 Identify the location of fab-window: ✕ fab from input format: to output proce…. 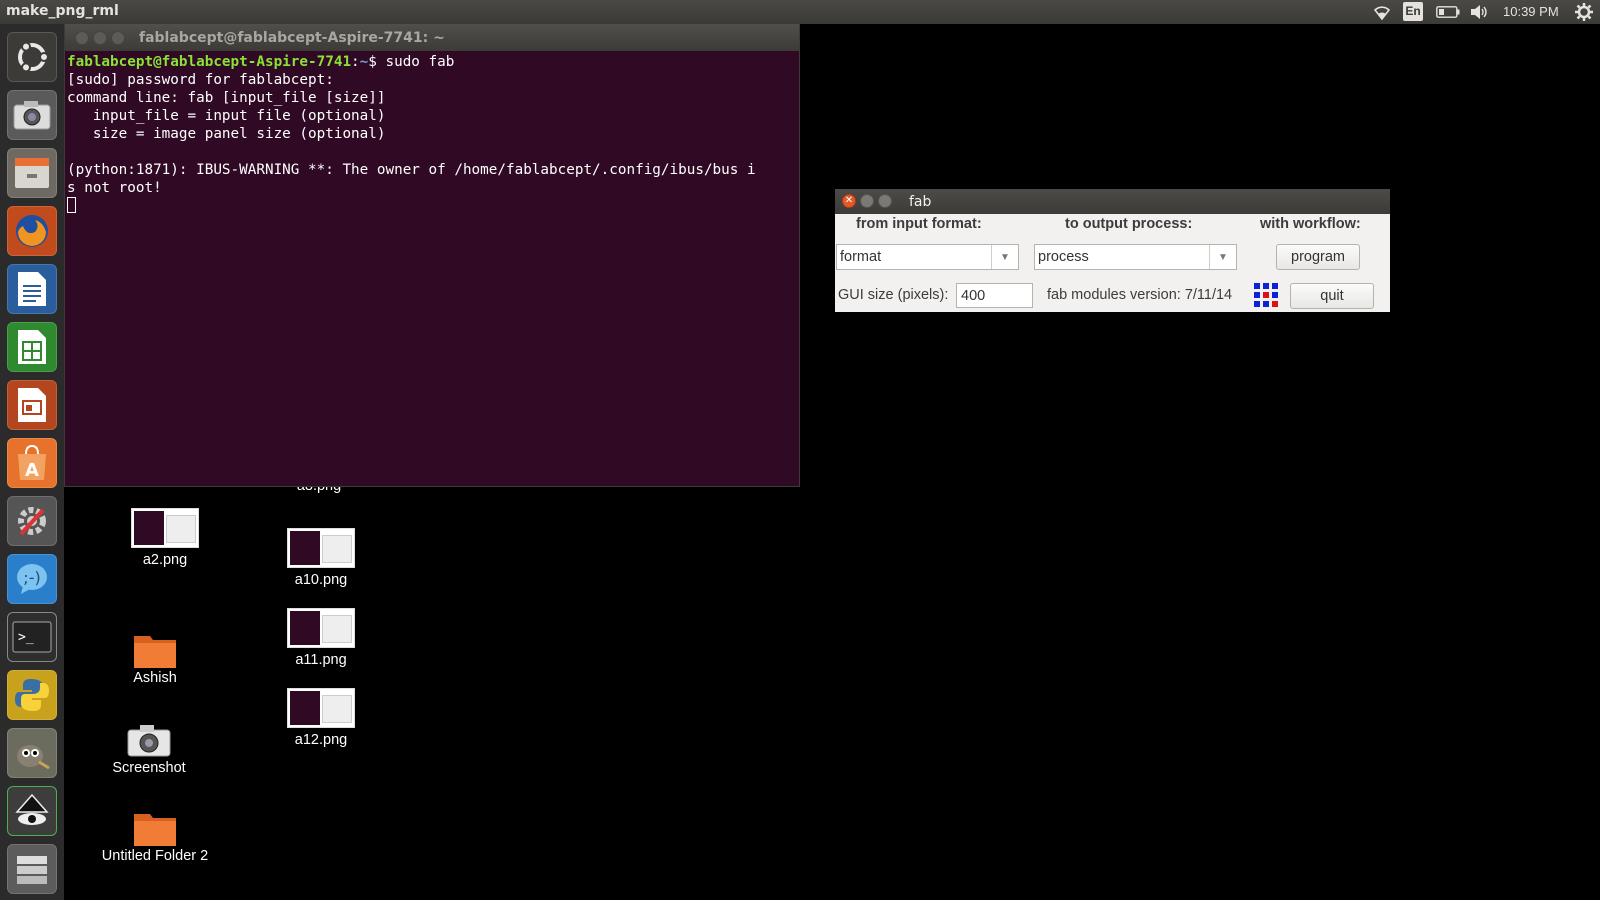
(1112, 250).